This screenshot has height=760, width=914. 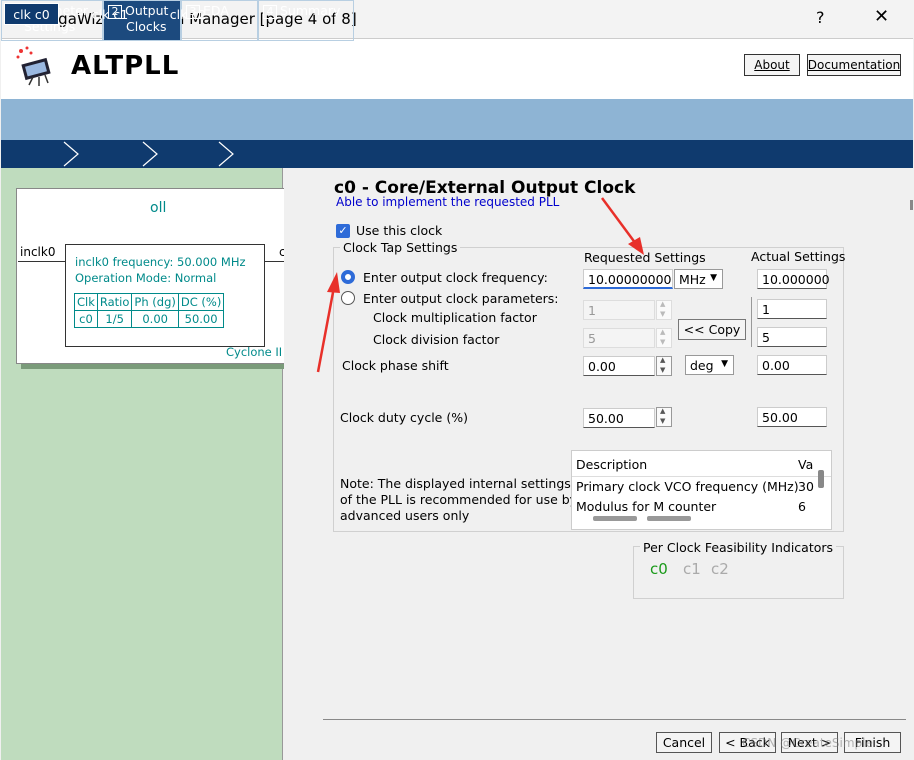 I want to click on operation-mode-text: Operation Mode: Normal, so click(x=146, y=278).